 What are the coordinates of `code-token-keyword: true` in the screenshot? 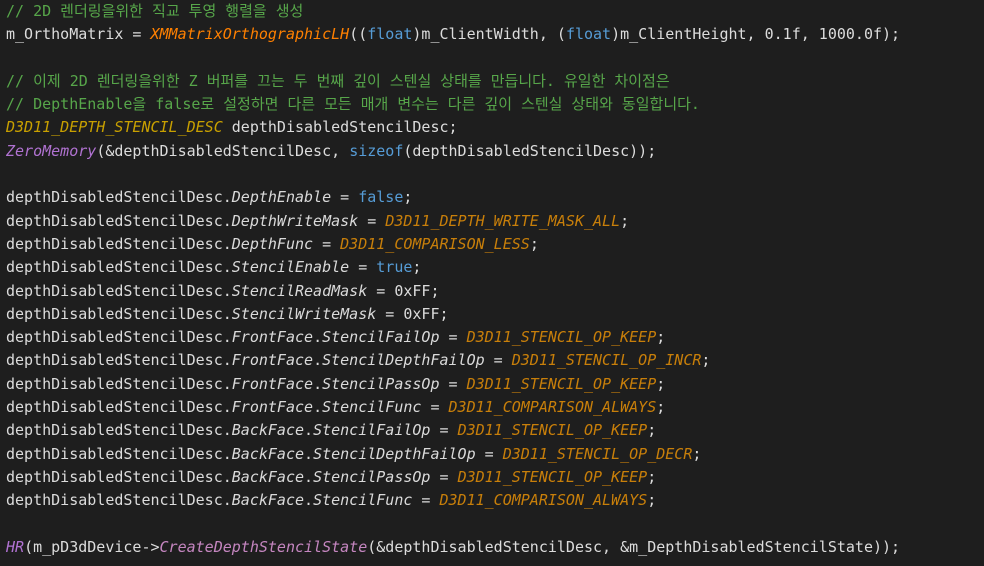 It's located at (394, 267).